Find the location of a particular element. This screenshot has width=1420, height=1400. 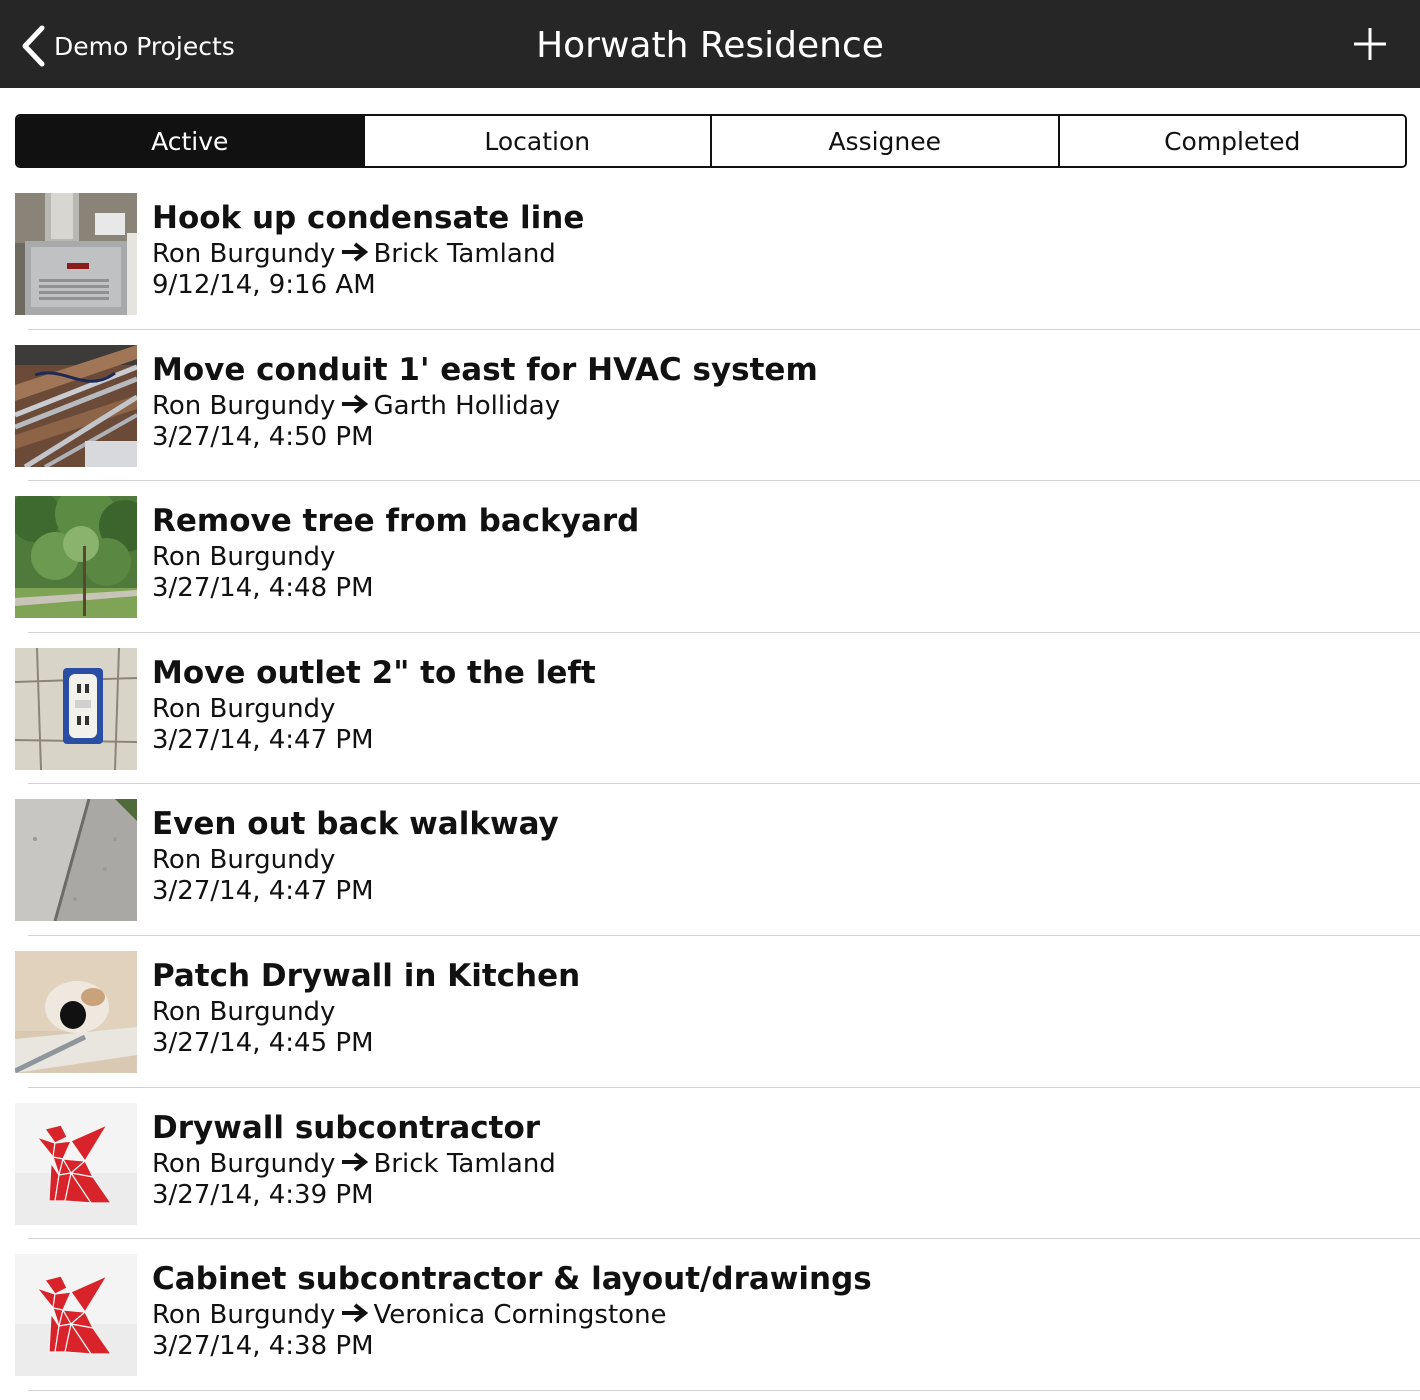

tab-assignee: Assignee is located at coordinates (884, 141).